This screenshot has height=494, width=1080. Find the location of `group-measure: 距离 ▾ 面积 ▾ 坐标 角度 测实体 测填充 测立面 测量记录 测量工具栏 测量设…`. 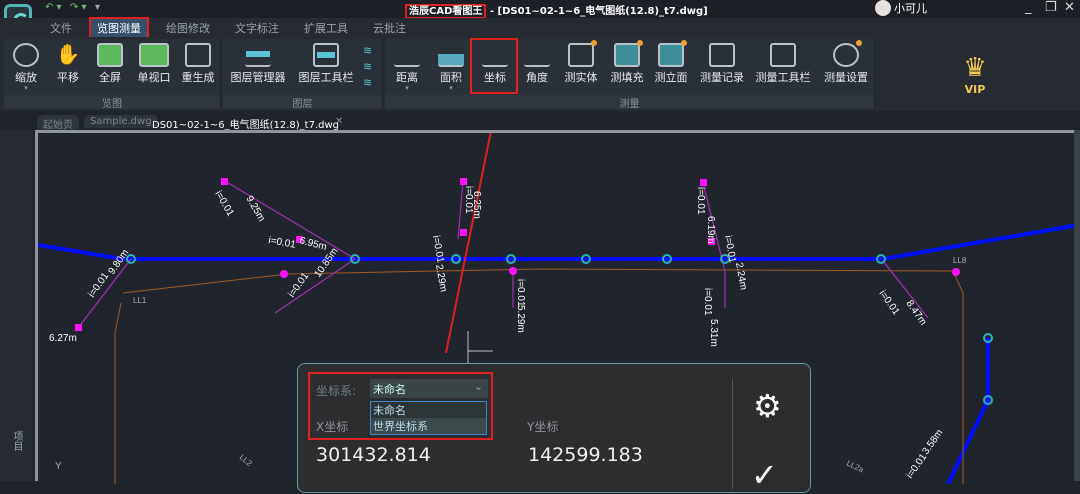

group-measure: 距离 ▾ 面积 ▾ 坐标 角度 测实体 测填充 测立面 测量记录 测量工具栏 测量设… is located at coordinates (630, 74).